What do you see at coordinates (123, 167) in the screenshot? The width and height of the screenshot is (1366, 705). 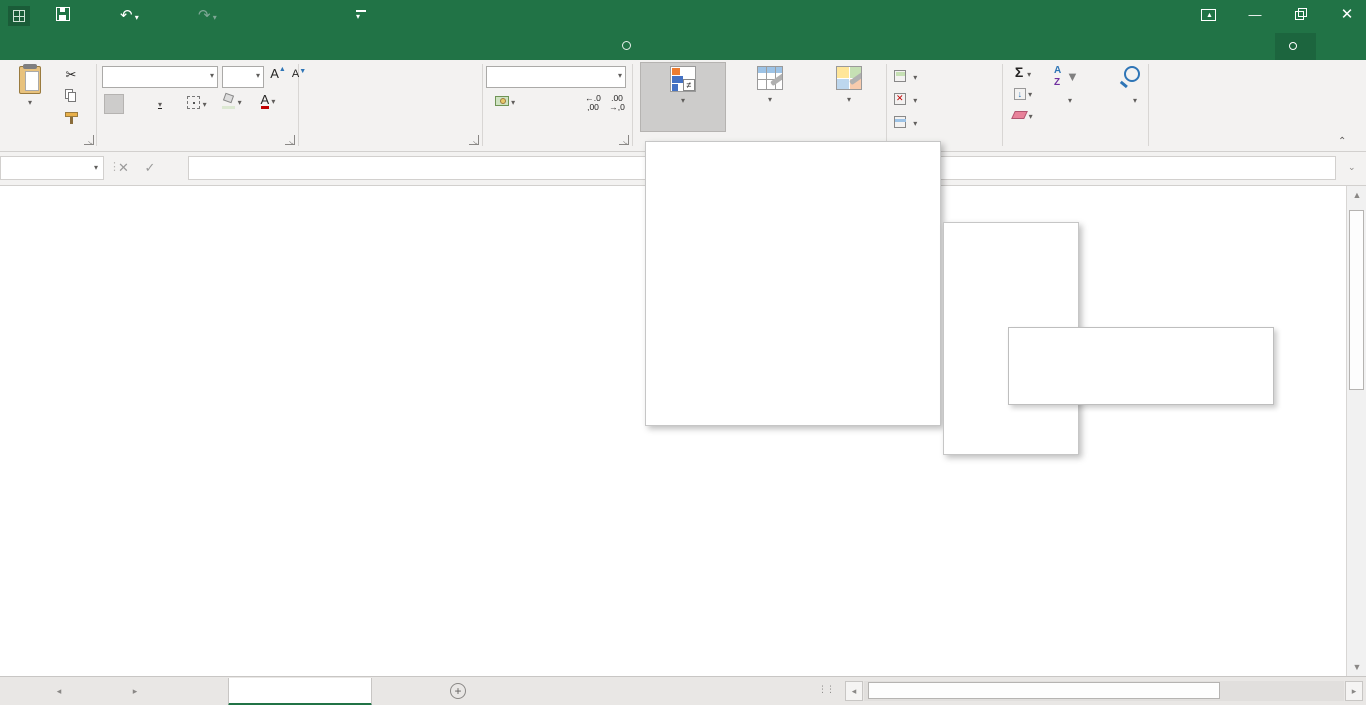 I see `cancel-formula-icon: ✕` at bounding box center [123, 167].